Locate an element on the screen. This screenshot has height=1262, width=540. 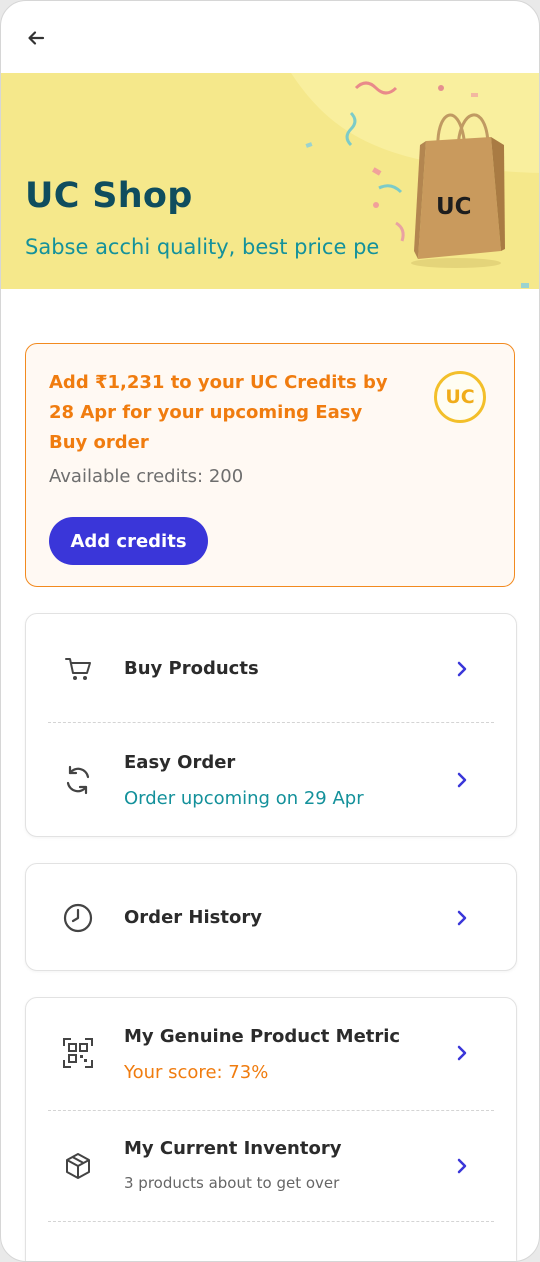
order-history-card: Order History is located at coordinates (271, 917).